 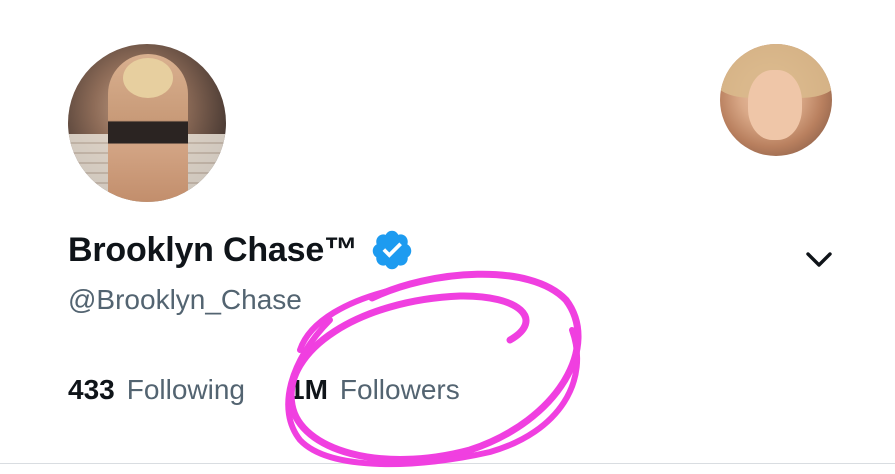 I want to click on followers-label: Followers, so click(x=399, y=389).